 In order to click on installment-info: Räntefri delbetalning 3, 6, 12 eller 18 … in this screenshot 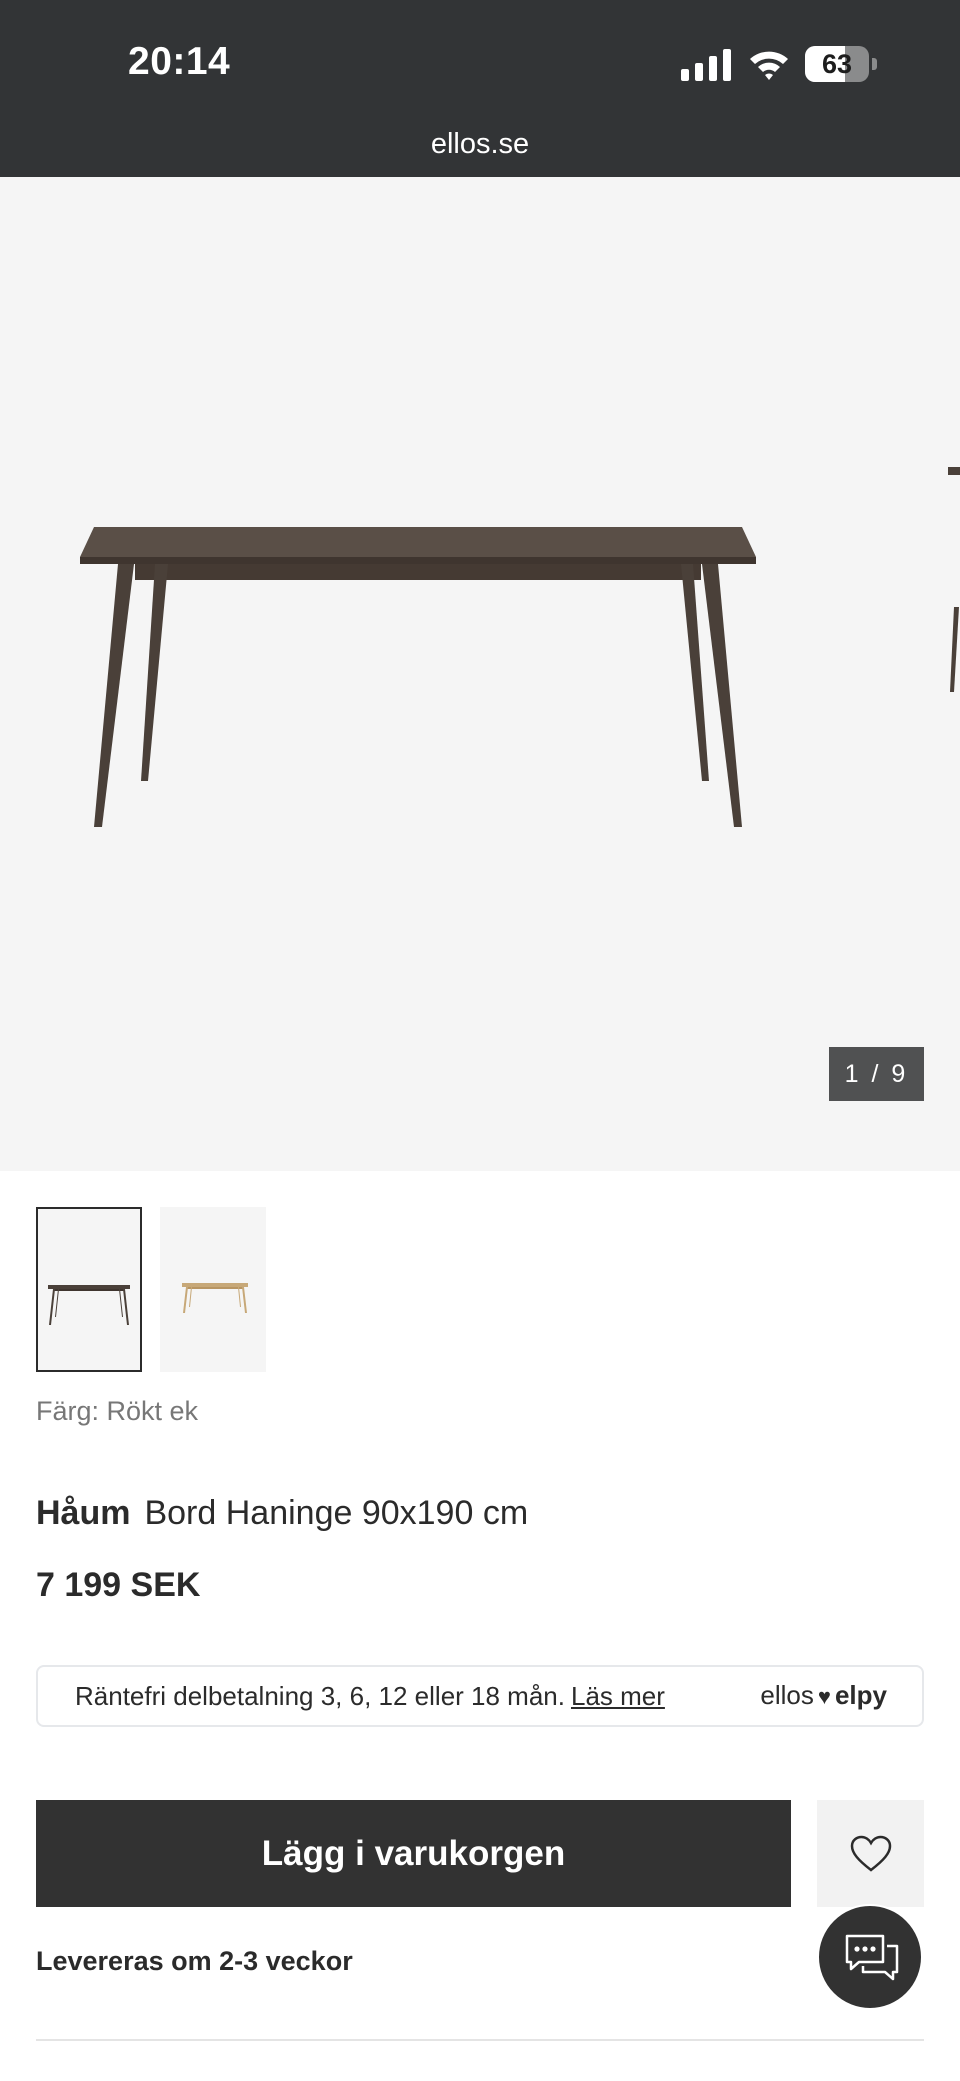, I will do `click(320, 1696)`.